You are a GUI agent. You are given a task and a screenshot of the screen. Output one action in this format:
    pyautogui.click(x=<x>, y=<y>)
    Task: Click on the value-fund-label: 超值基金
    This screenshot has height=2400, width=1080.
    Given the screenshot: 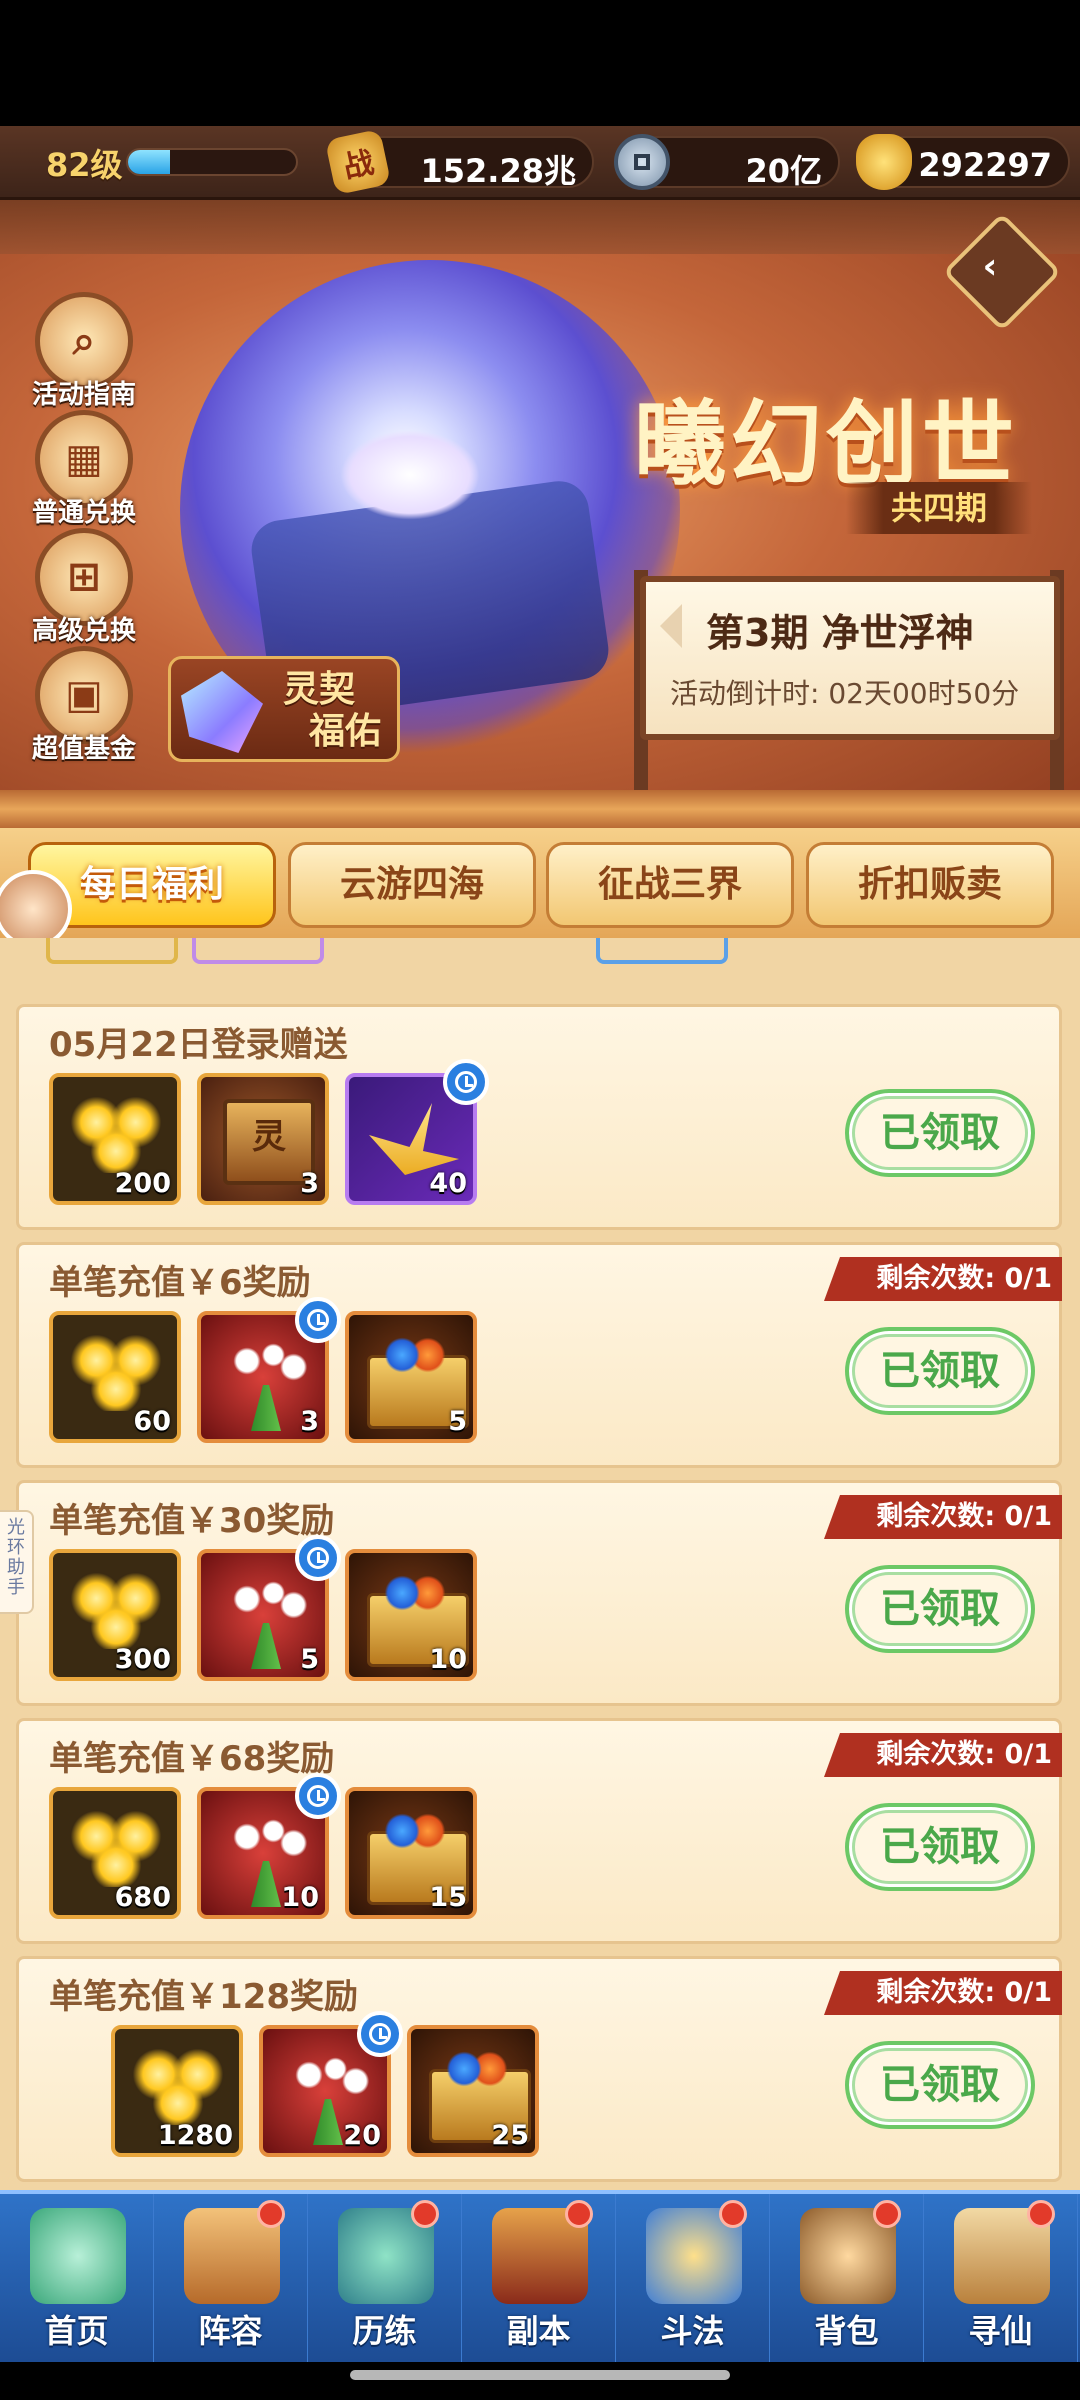 What is the action you would take?
    pyautogui.click(x=83, y=749)
    